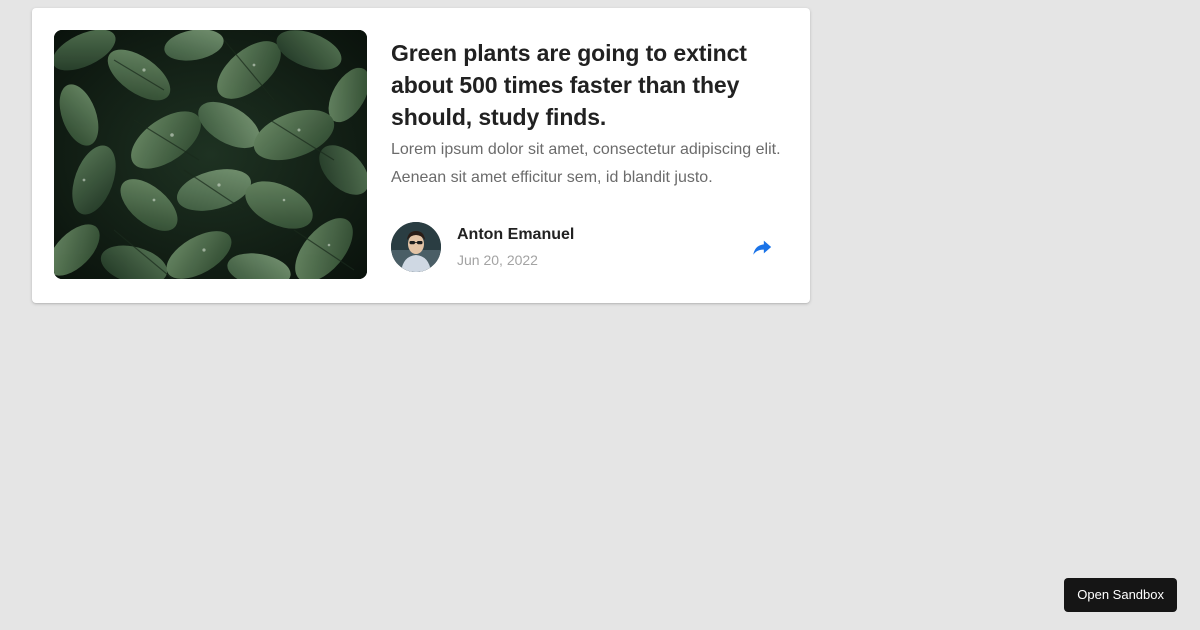 The image size is (1200, 630). I want to click on open-sandbox-button: Open Sandbox, so click(1120, 595).